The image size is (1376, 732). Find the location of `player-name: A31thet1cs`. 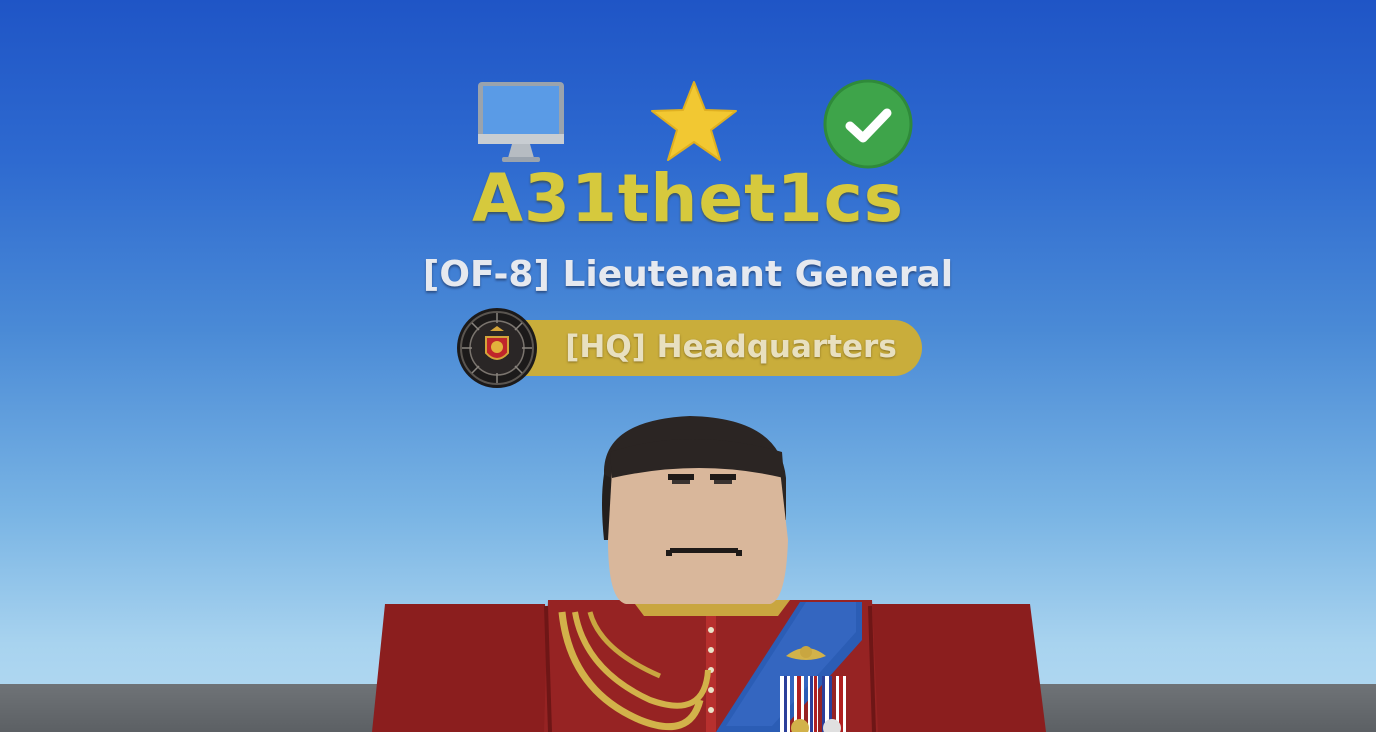

player-name: A31thet1cs is located at coordinates (688, 198).